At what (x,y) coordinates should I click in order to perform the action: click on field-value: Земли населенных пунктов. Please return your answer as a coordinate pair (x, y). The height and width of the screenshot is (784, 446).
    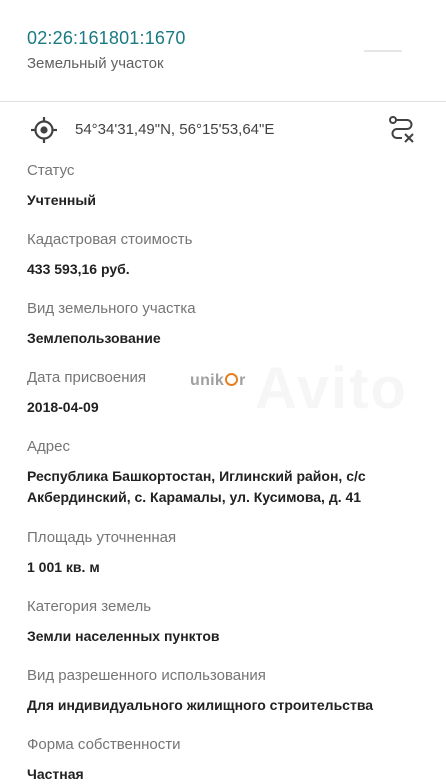
    Looking at the image, I should click on (123, 636).